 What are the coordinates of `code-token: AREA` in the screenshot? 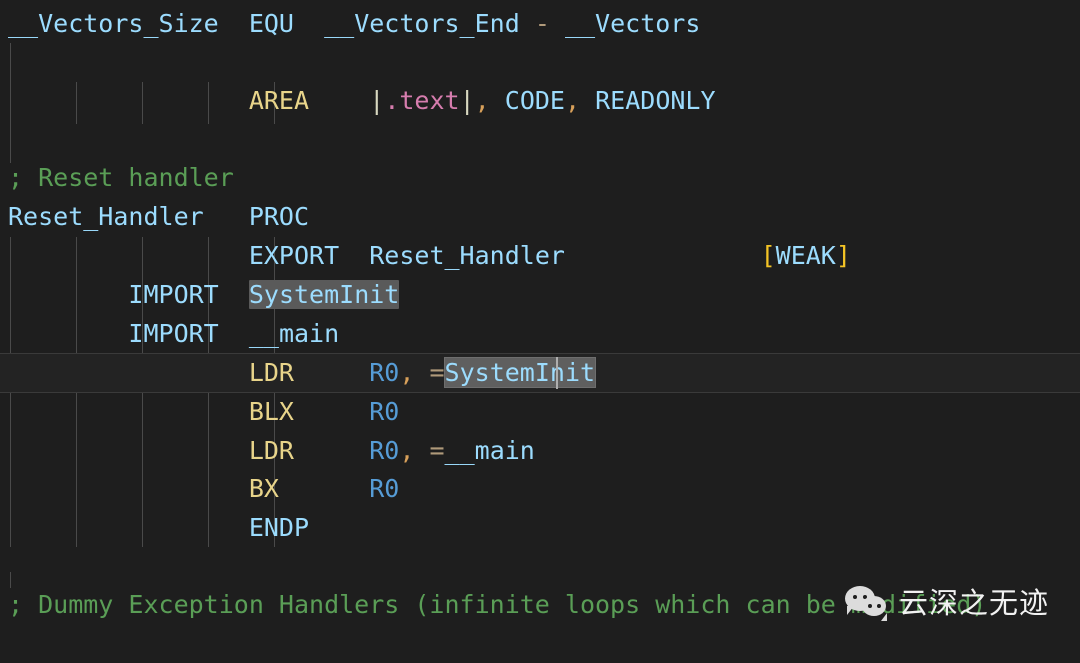 It's located at (279, 100).